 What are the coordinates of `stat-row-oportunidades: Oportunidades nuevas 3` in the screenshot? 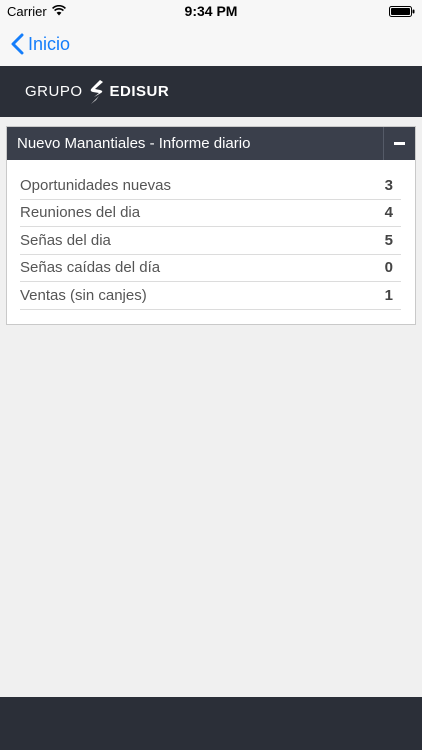 It's located at (210, 186).